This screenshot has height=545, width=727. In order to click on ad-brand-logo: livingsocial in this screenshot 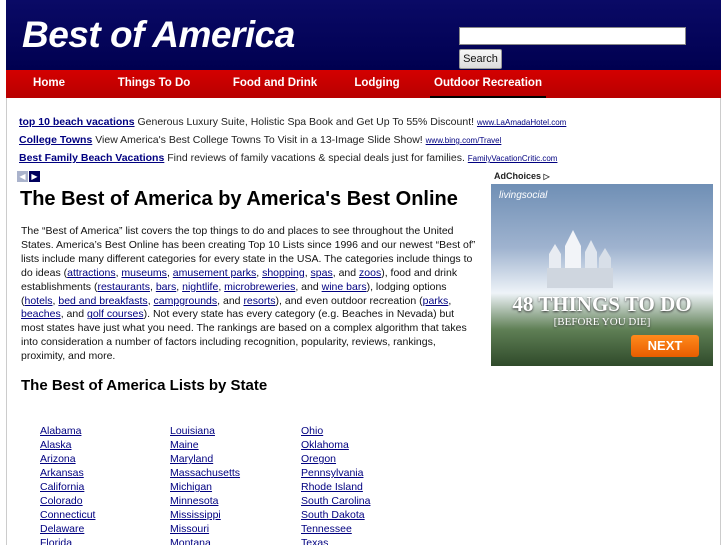, I will do `click(523, 195)`.